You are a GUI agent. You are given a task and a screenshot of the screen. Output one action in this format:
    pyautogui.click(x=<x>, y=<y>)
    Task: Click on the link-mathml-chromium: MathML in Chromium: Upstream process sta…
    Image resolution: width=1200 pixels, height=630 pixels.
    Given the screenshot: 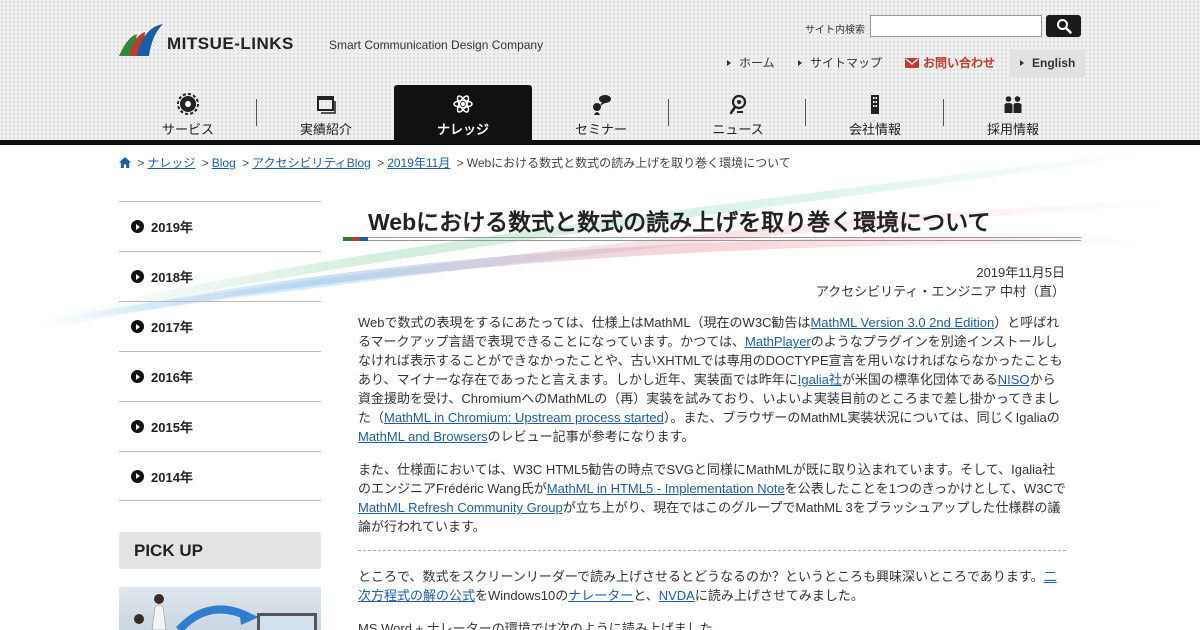 What is the action you would take?
    pyautogui.click(x=524, y=417)
    